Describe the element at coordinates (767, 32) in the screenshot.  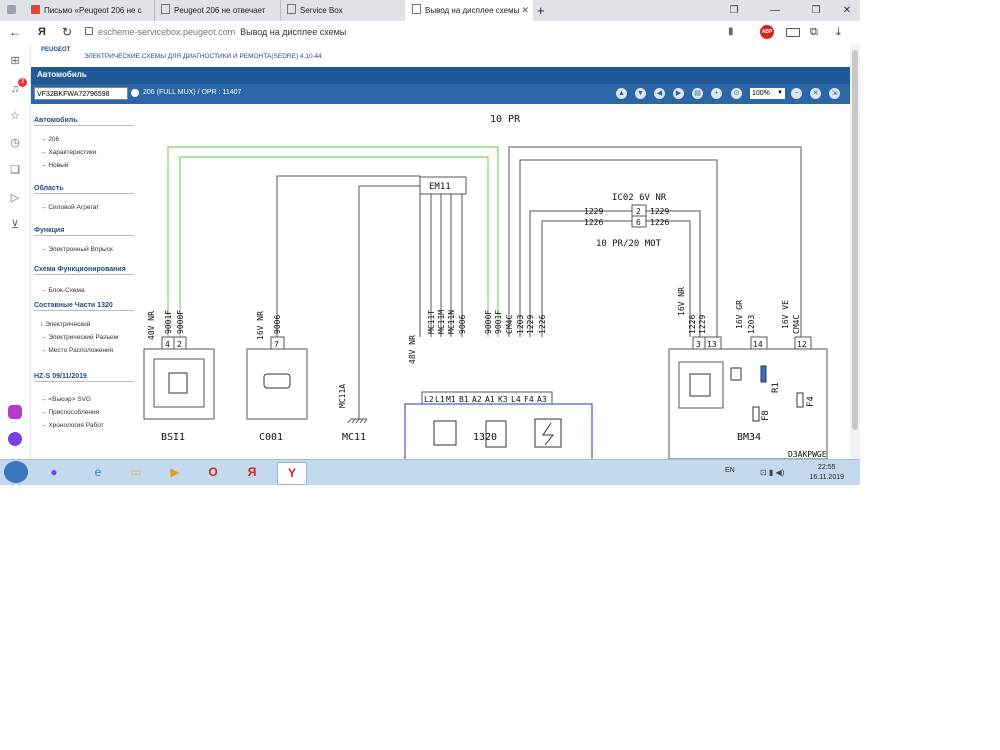
I see `adblock-icon: ABP` at that location.